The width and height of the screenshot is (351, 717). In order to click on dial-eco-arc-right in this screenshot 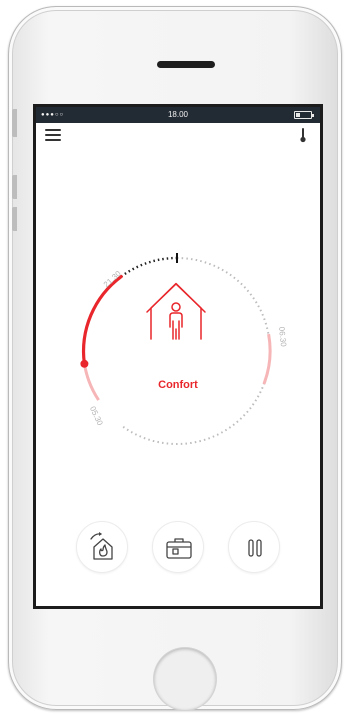, I will do `click(267, 359)`.